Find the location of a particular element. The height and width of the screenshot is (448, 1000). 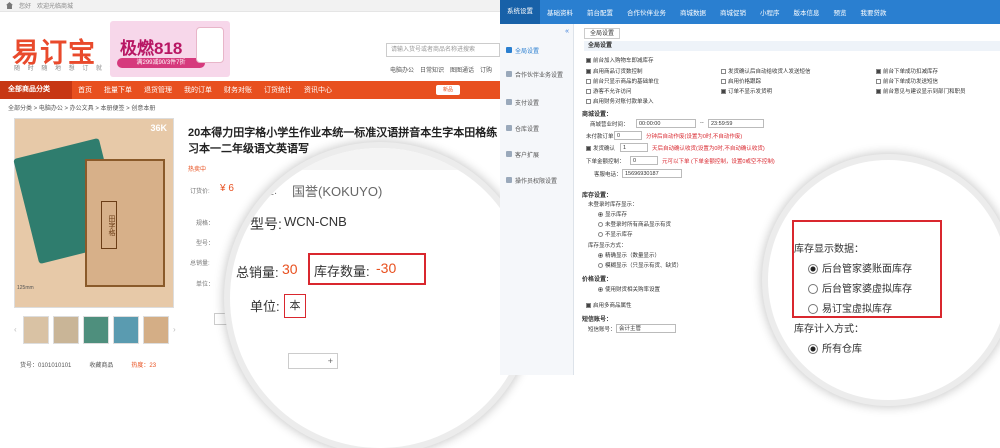

price-label: 订货价: is located at coordinates (200, 192).